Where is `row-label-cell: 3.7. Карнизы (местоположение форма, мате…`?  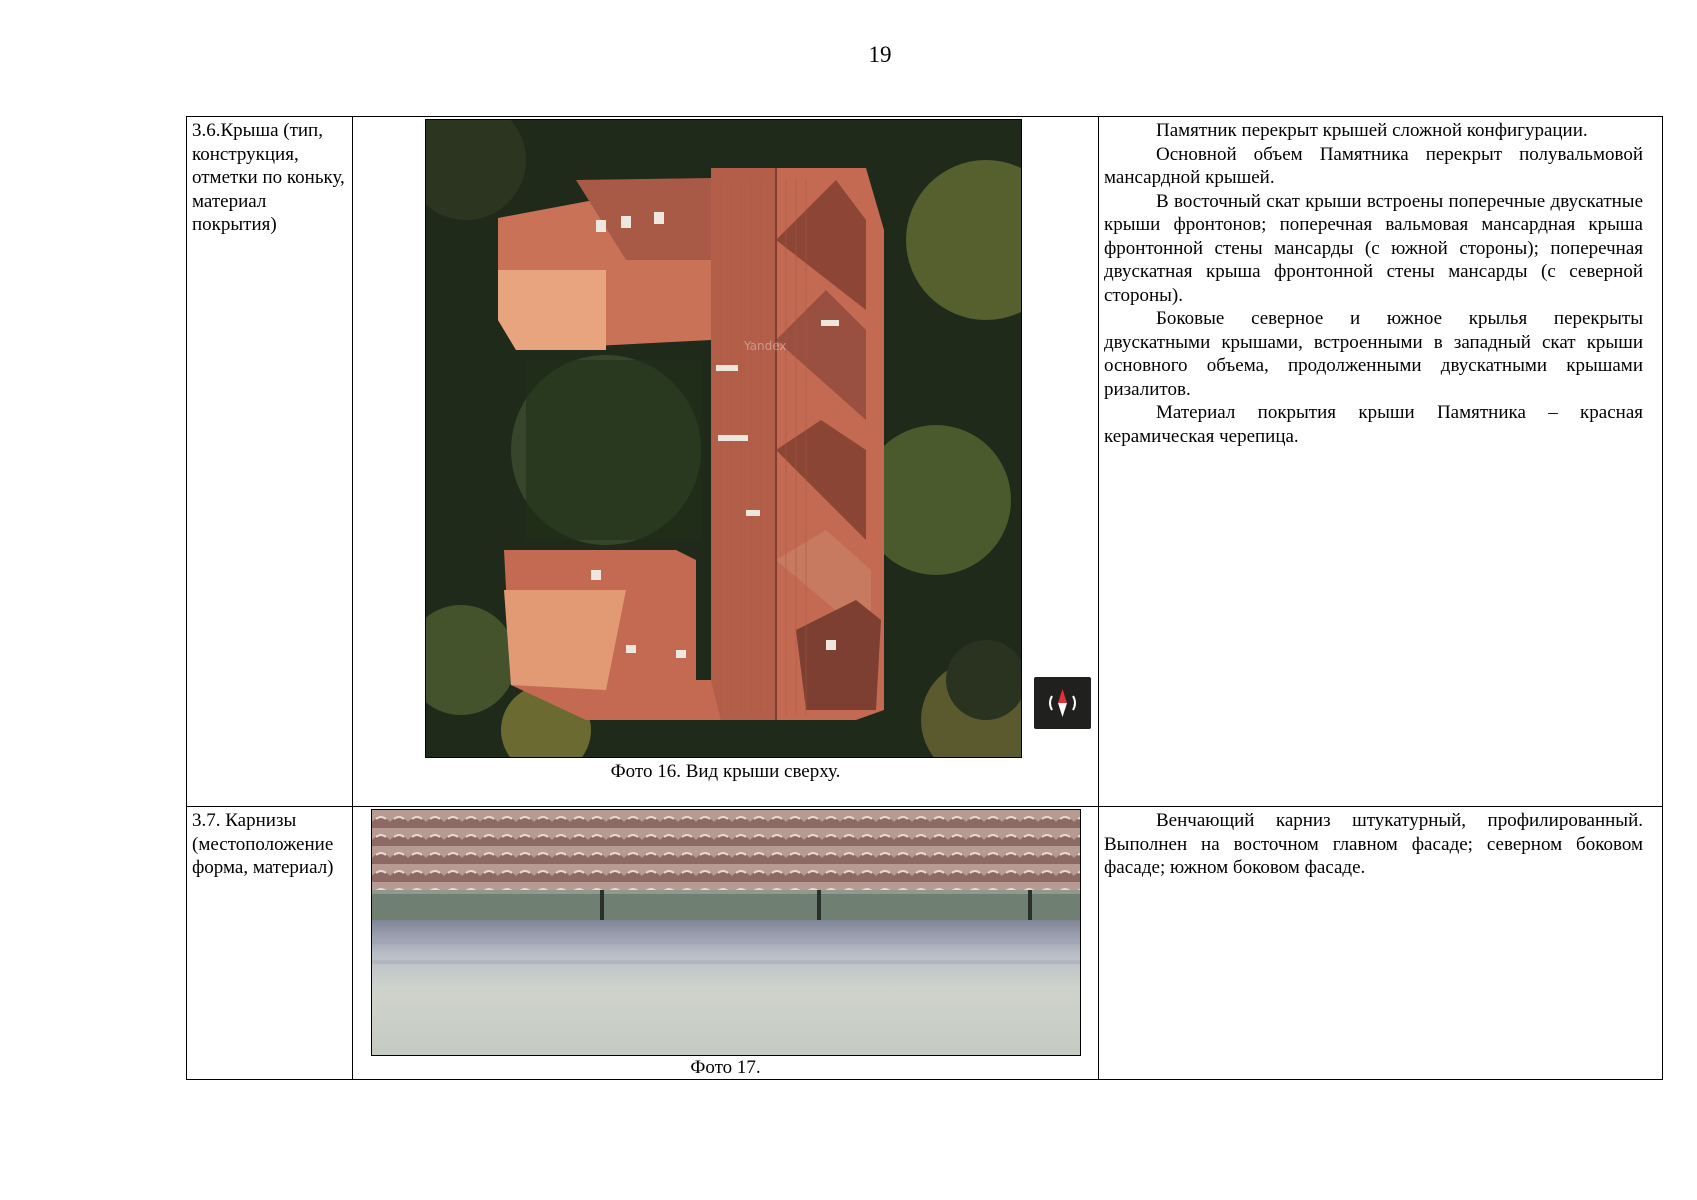
row-label-cell: 3.7. Карнизы (местоположение форма, мате… is located at coordinates (269, 943).